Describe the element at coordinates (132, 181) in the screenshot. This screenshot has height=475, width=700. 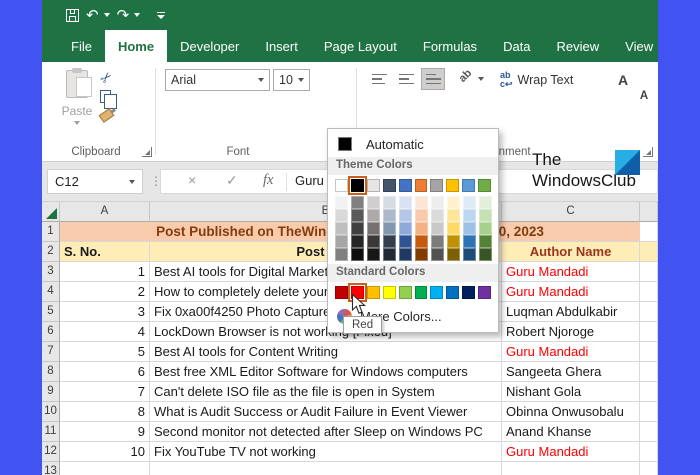
I see `name-box-dropdown-icon` at that location.